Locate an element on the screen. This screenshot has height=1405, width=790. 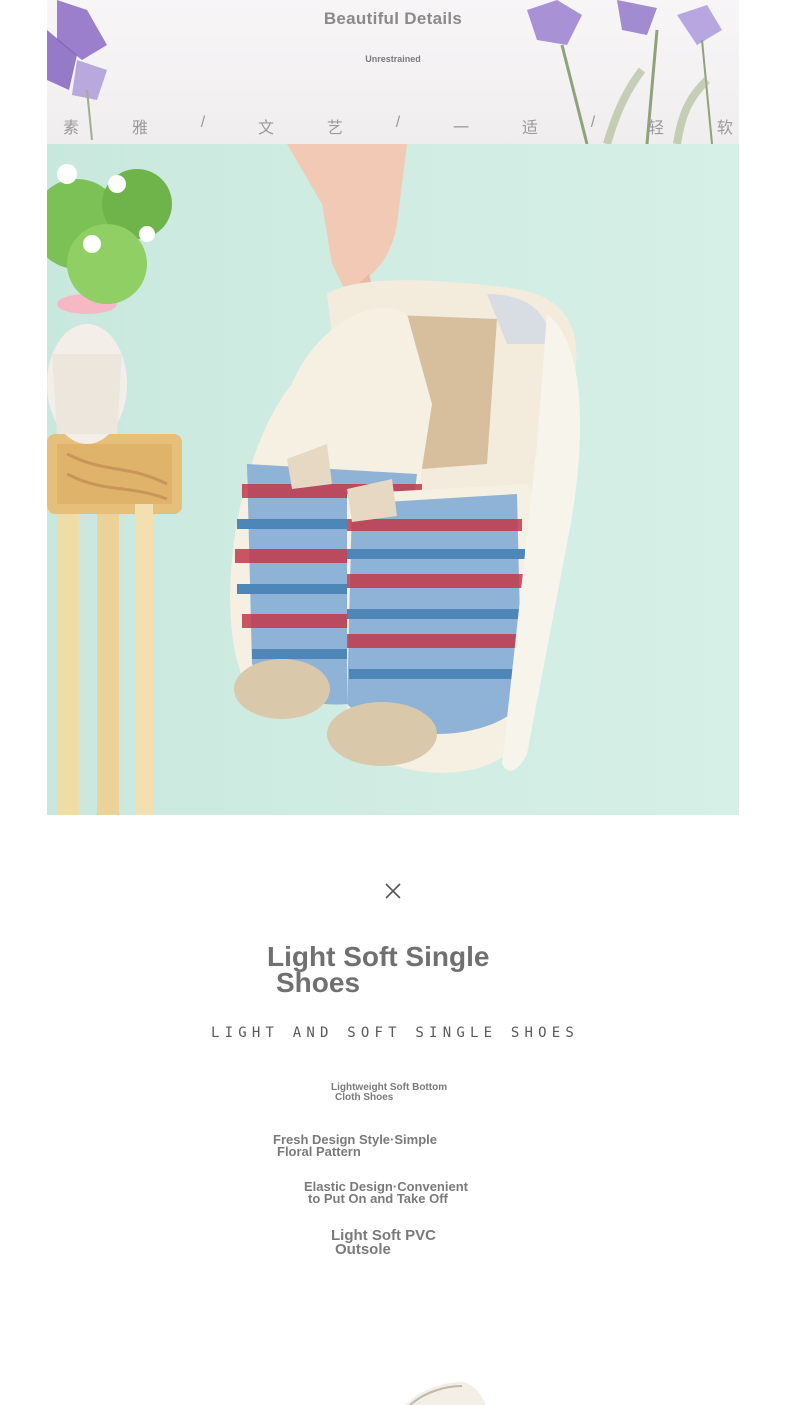
feature-line: Floral Pattern is located at coordinates (319, 1151).